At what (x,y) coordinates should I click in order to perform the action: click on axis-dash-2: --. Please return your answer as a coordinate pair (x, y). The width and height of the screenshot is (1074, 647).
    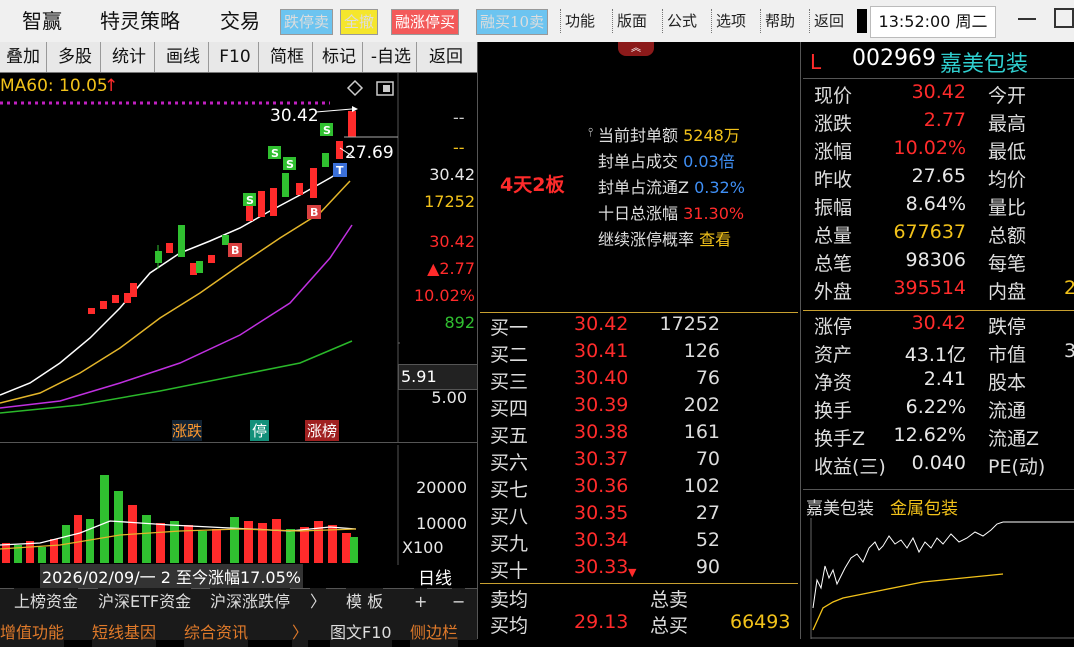
    Looking at the image, I should click on (459, 147).